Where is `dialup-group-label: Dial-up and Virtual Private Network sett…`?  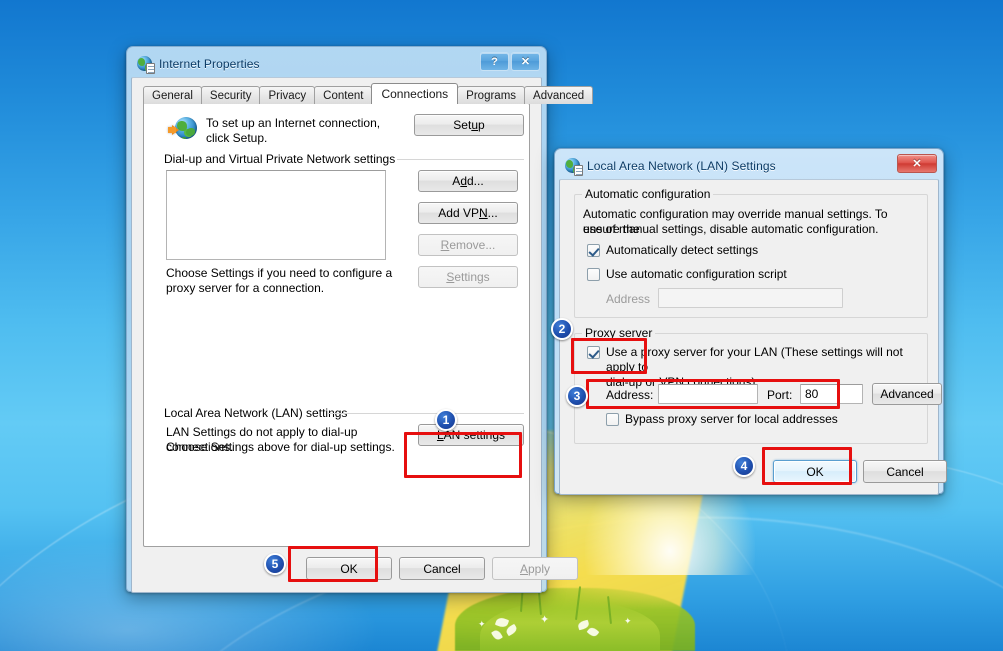
dialup-group-label: Dial-up and Virtual Private Network sett… is located at coordinates (280, 159).